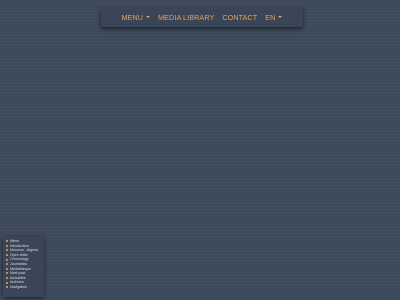 The image size is (400, 300). I want to click on language-dropdown: EN, so click(274, 17).